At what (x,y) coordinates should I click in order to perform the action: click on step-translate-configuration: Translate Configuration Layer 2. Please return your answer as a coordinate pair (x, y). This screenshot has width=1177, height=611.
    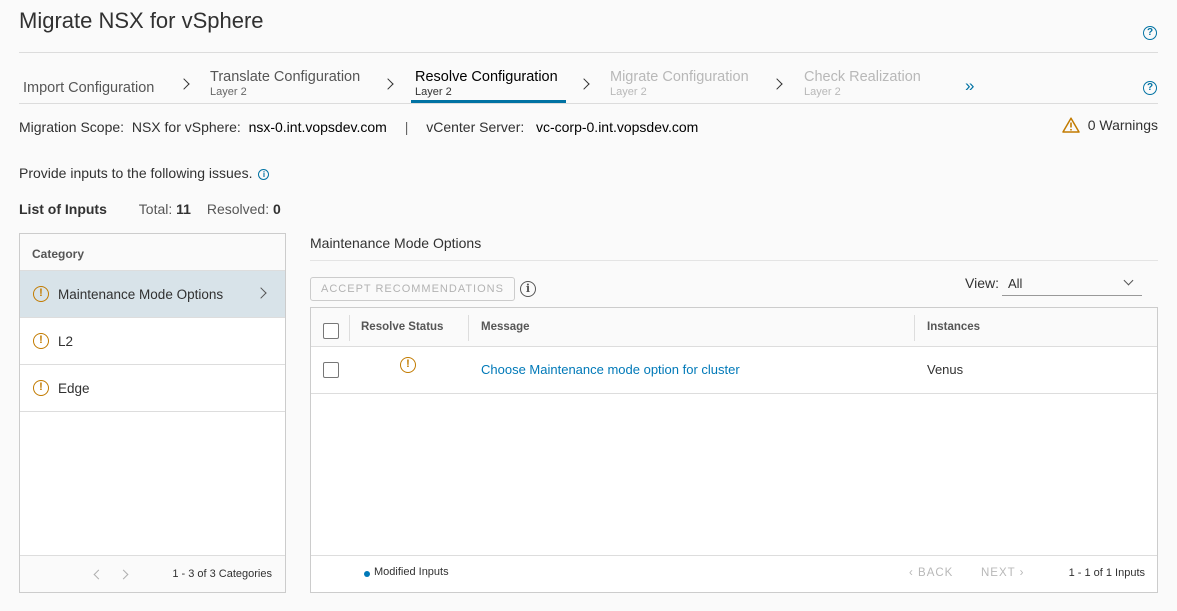
    Looking at the image, I should click on (285, 83).